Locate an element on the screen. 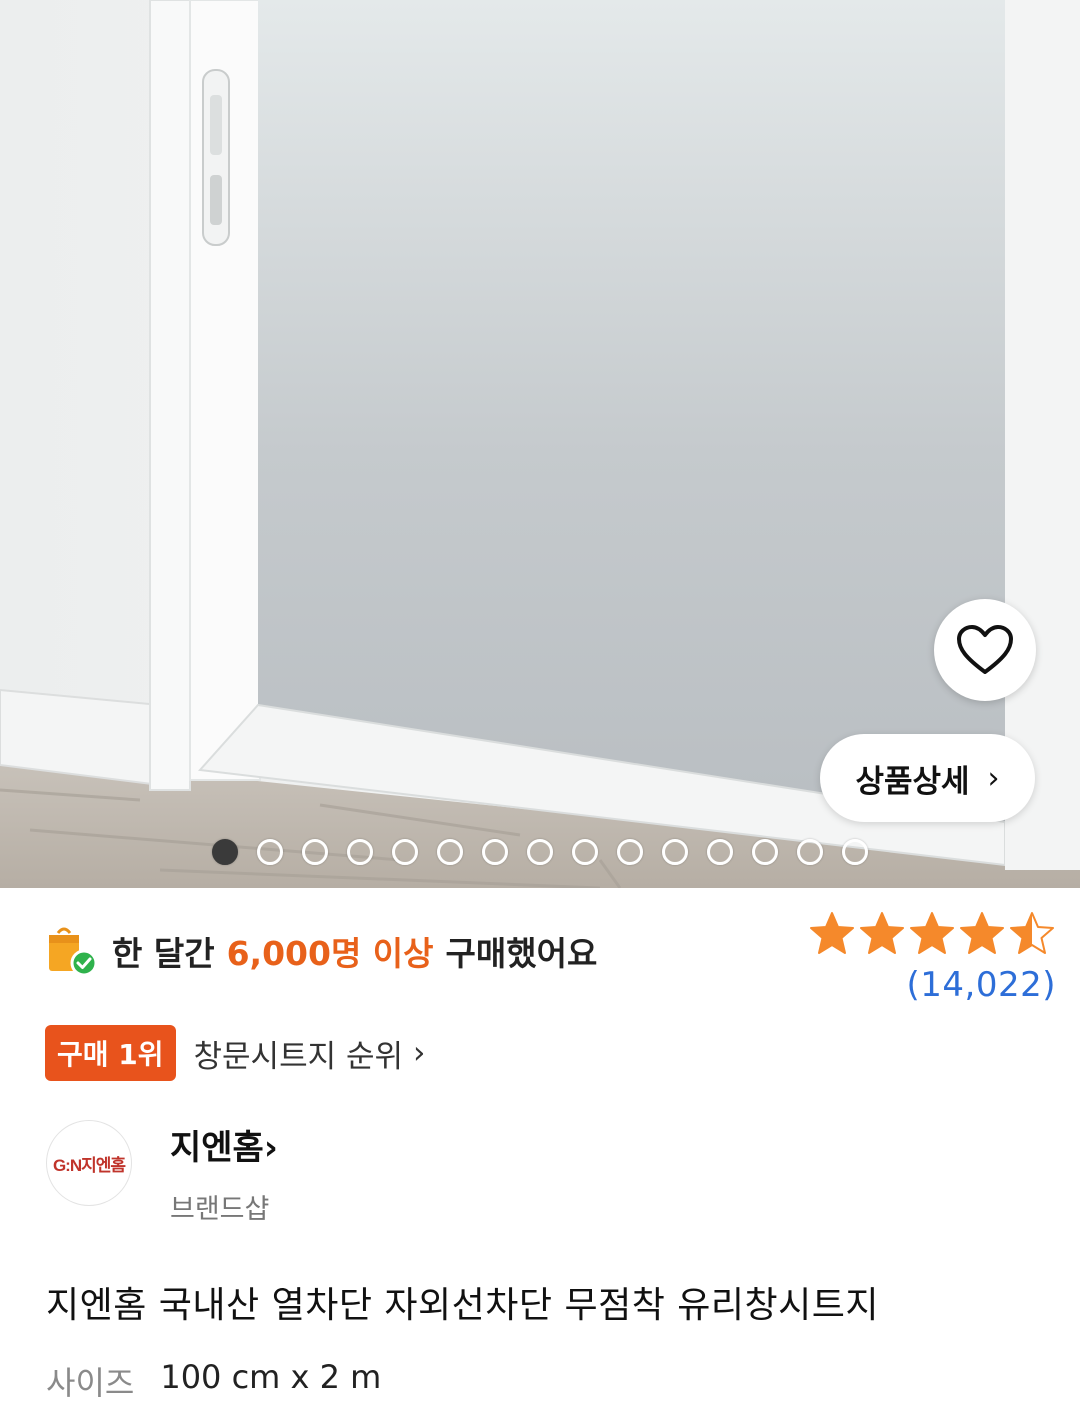 The height and width of the screenshot is (1426, 1080). heart-outline-icon is located at coordinates (985, 649).